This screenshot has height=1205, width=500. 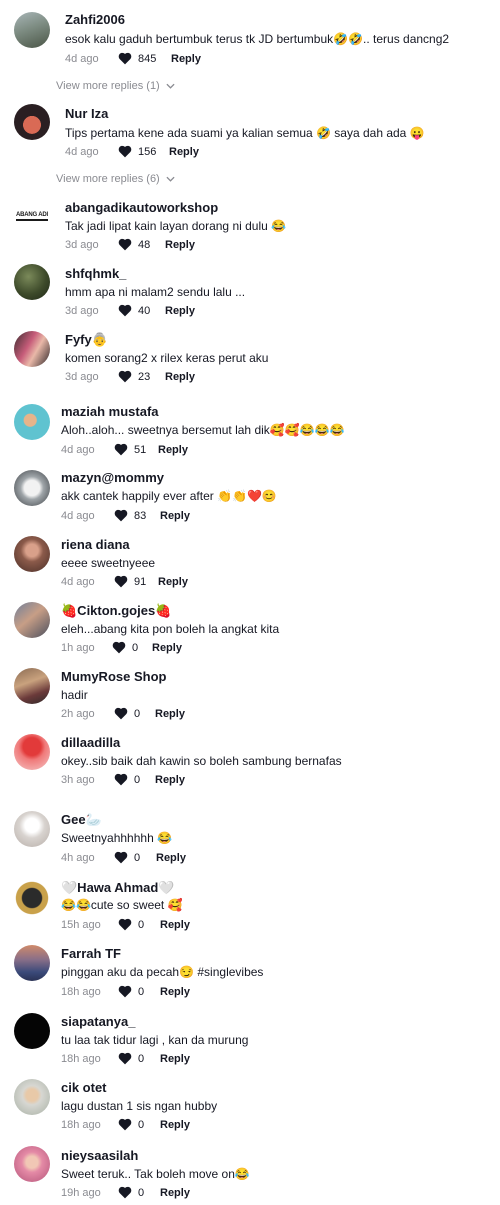 I want to click on comment-username: nieysaasilah, so click(x=99, y=1155).